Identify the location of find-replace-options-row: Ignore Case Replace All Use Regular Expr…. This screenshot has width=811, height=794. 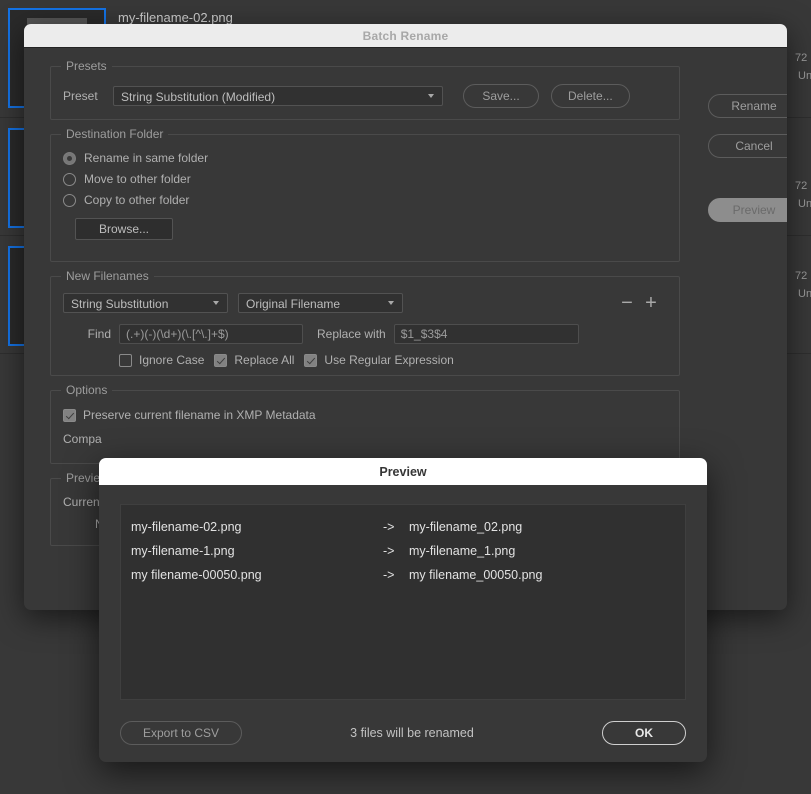
(393, 360).